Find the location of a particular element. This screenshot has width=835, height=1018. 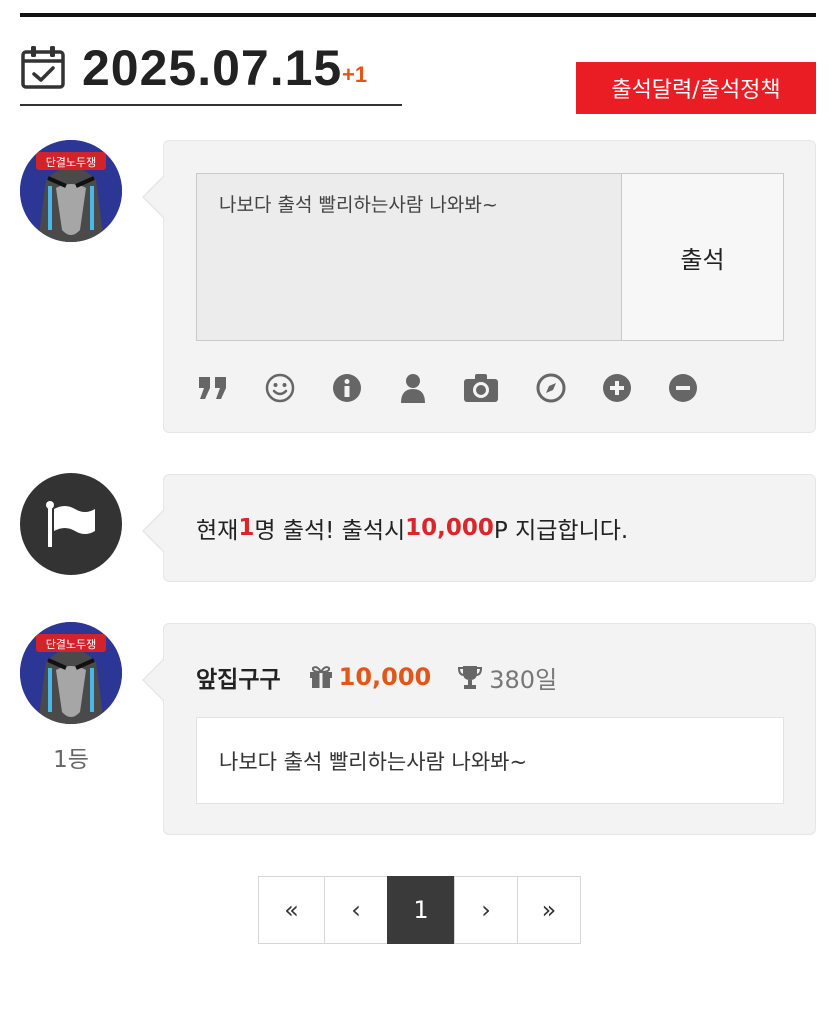

notice-count: 1 is located at coordinates (246, 528).